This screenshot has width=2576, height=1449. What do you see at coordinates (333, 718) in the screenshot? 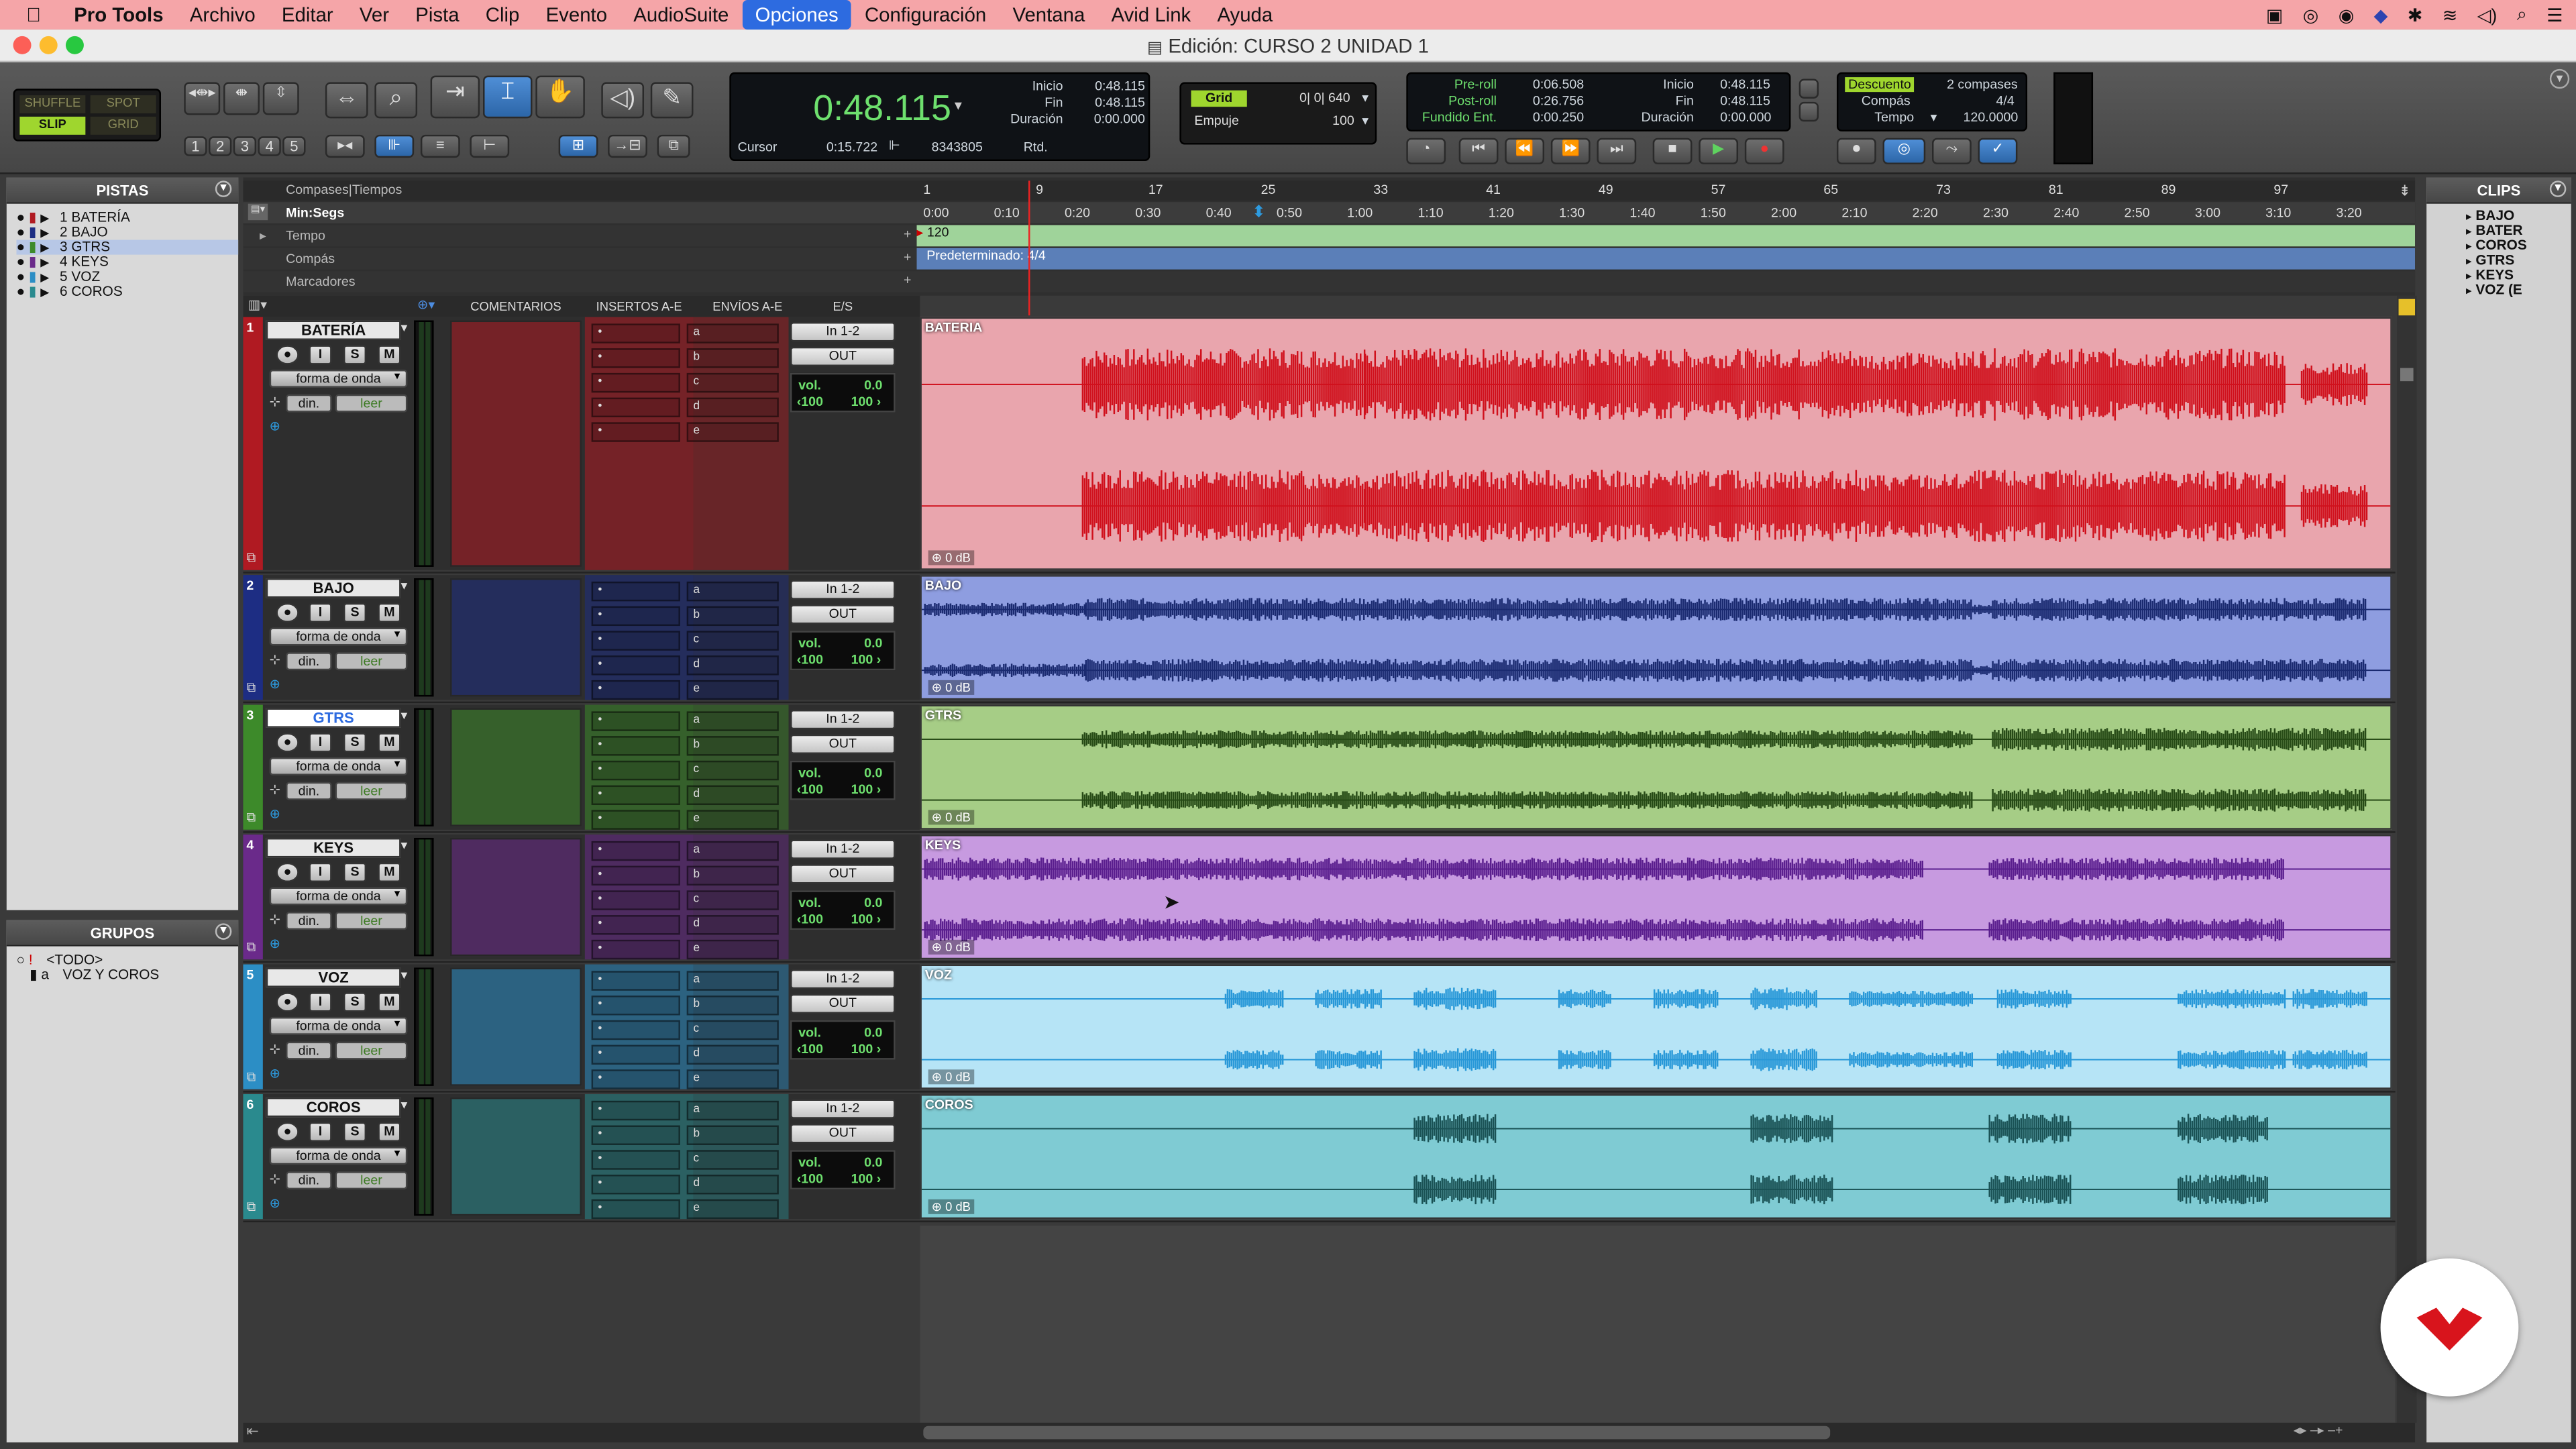
I see `track-name-field: GTRS` at bounding box center [333, 718].